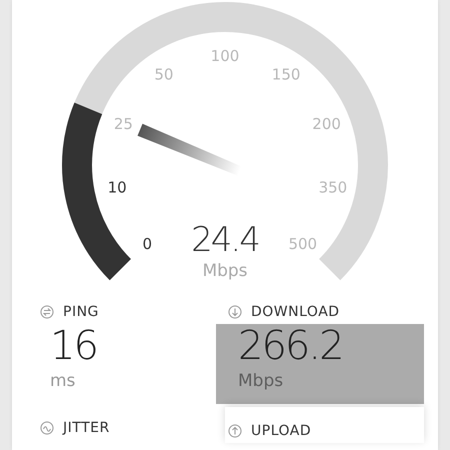  Describe the element at coordinates (291, 346) in the screenshot. I see `stat-value: 266.2` at that location.